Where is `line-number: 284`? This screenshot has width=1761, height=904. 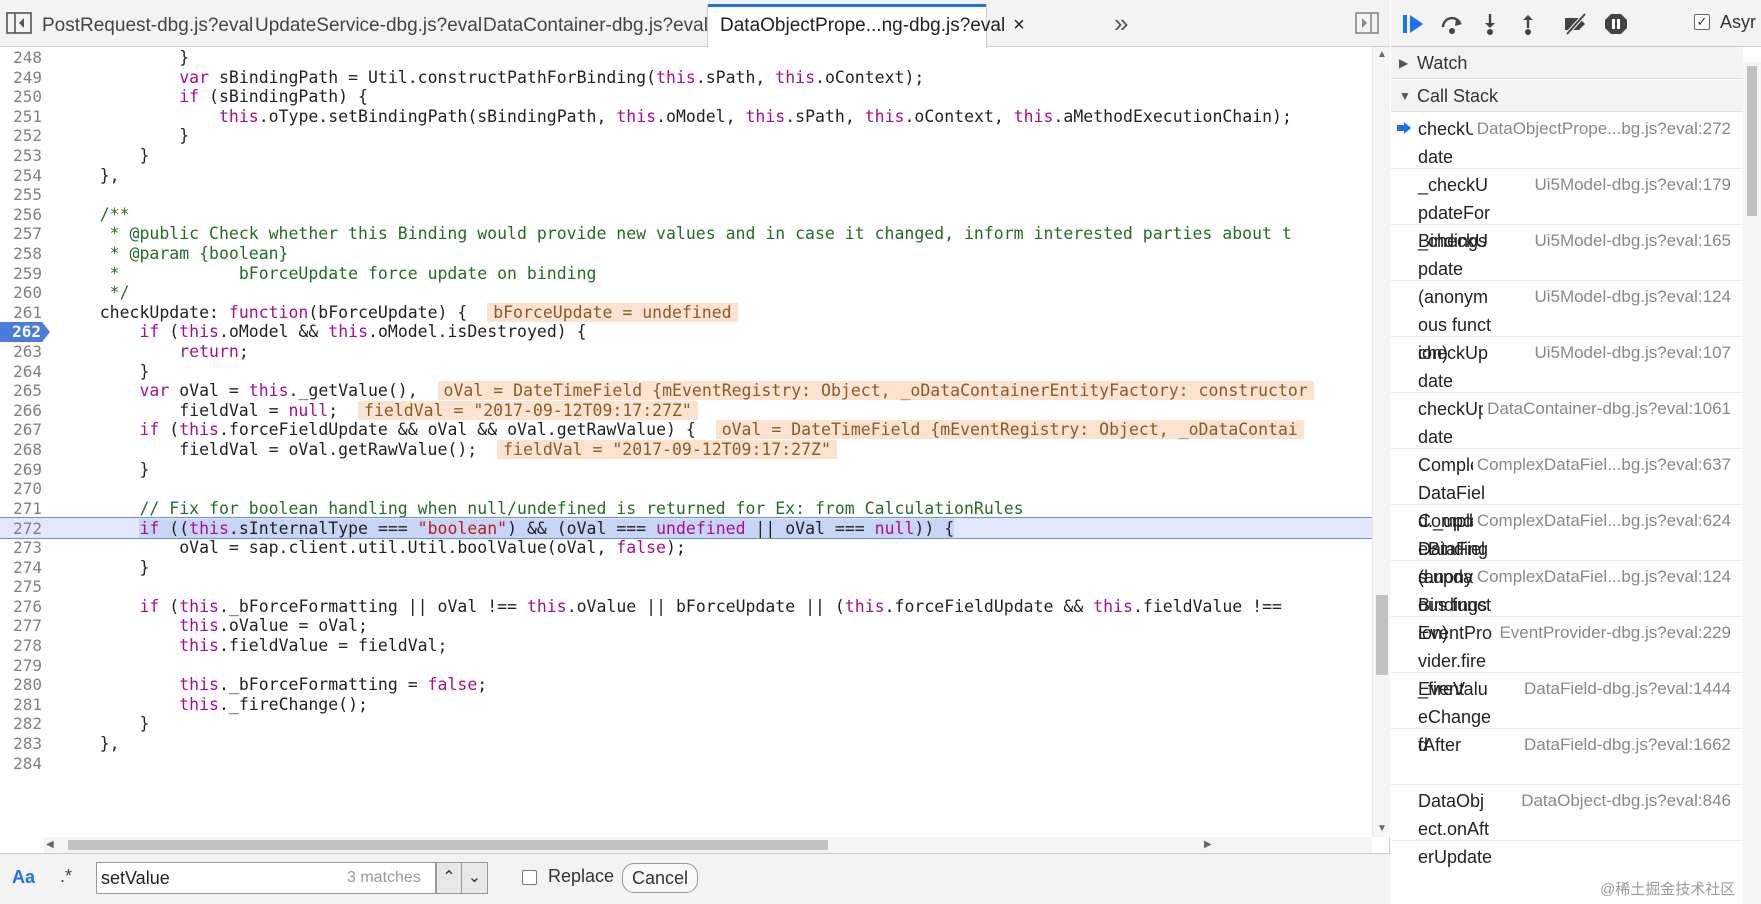
line-number: 284 is located at coordinates (22, 764).